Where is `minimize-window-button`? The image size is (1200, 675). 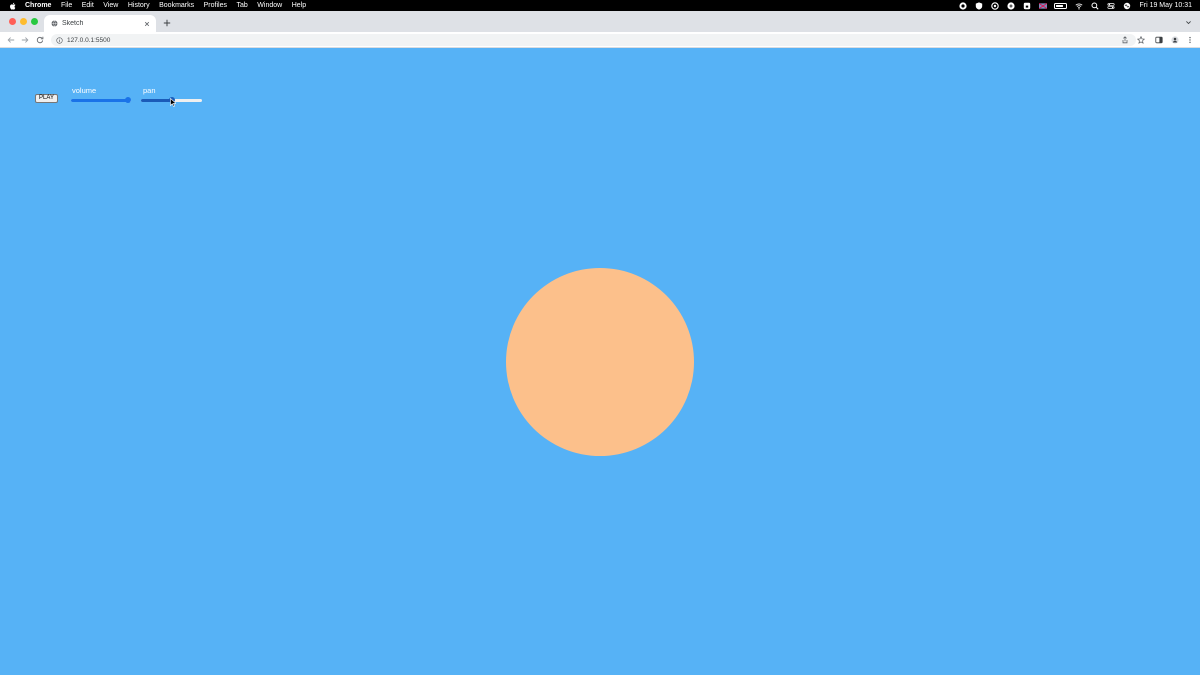 minimize-window-button is located at coordinates (23, 21).